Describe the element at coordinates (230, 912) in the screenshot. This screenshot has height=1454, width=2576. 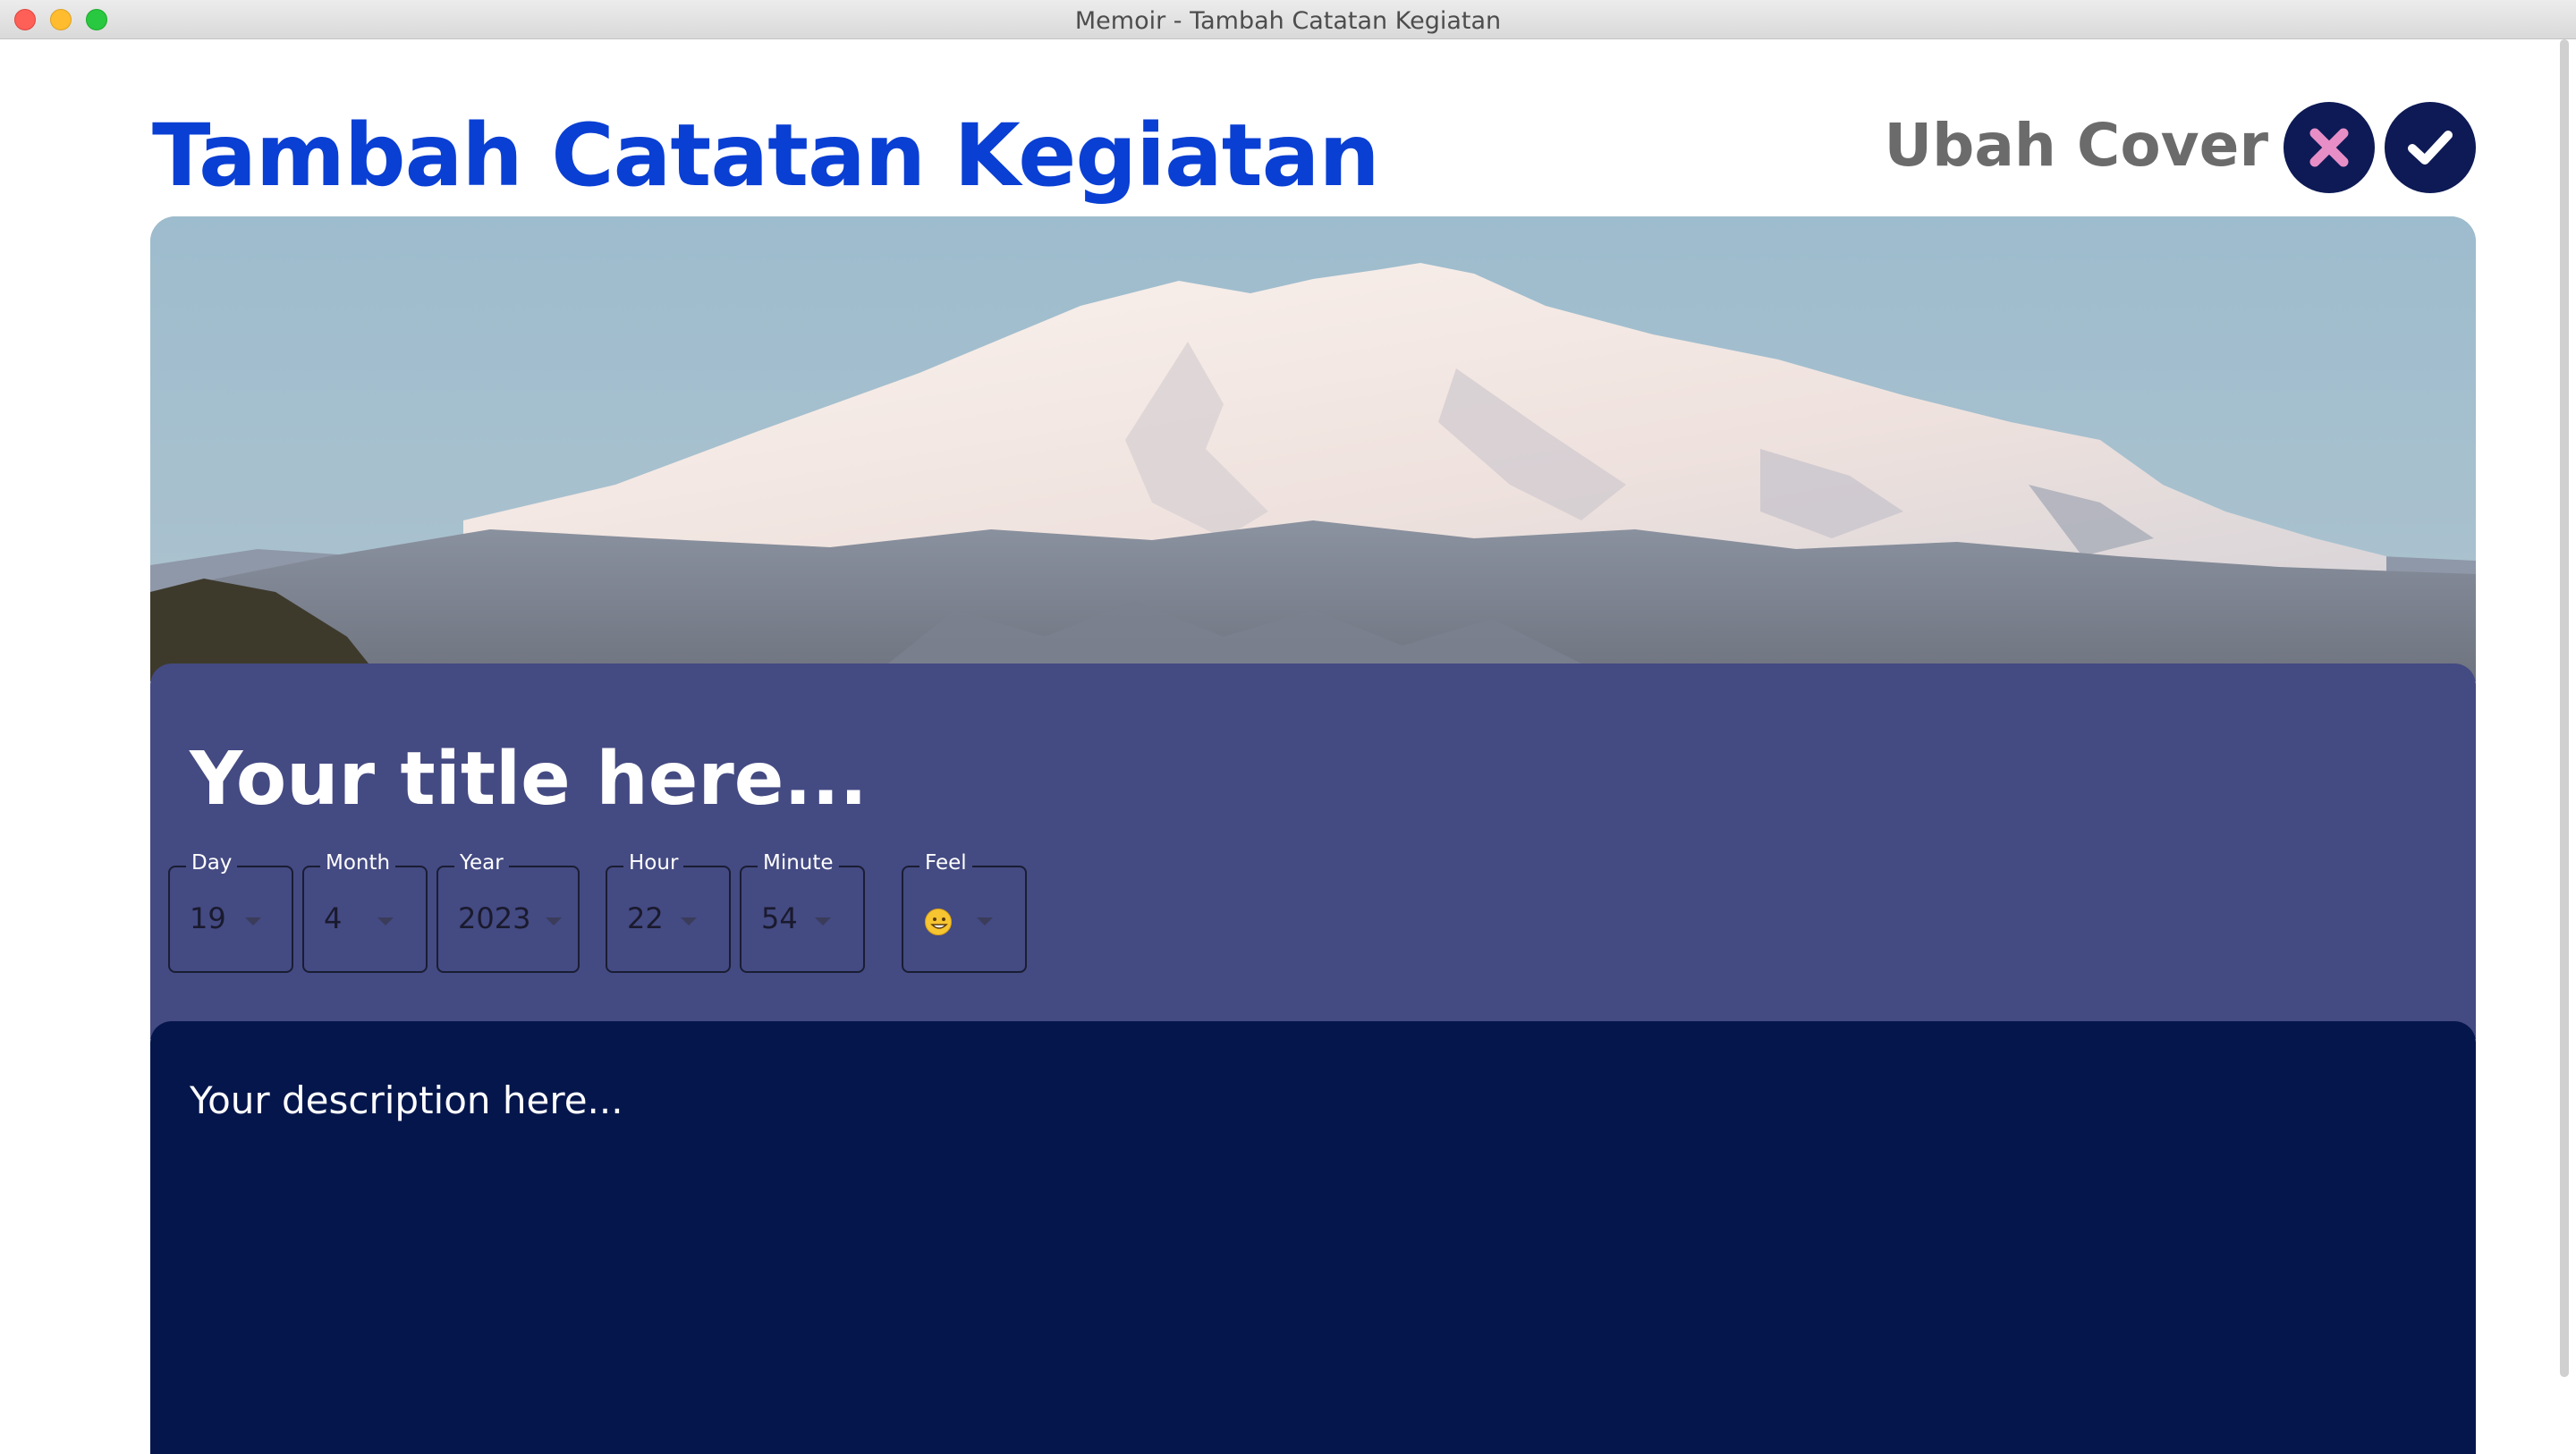
I see `day-select: Day 19` at that location.